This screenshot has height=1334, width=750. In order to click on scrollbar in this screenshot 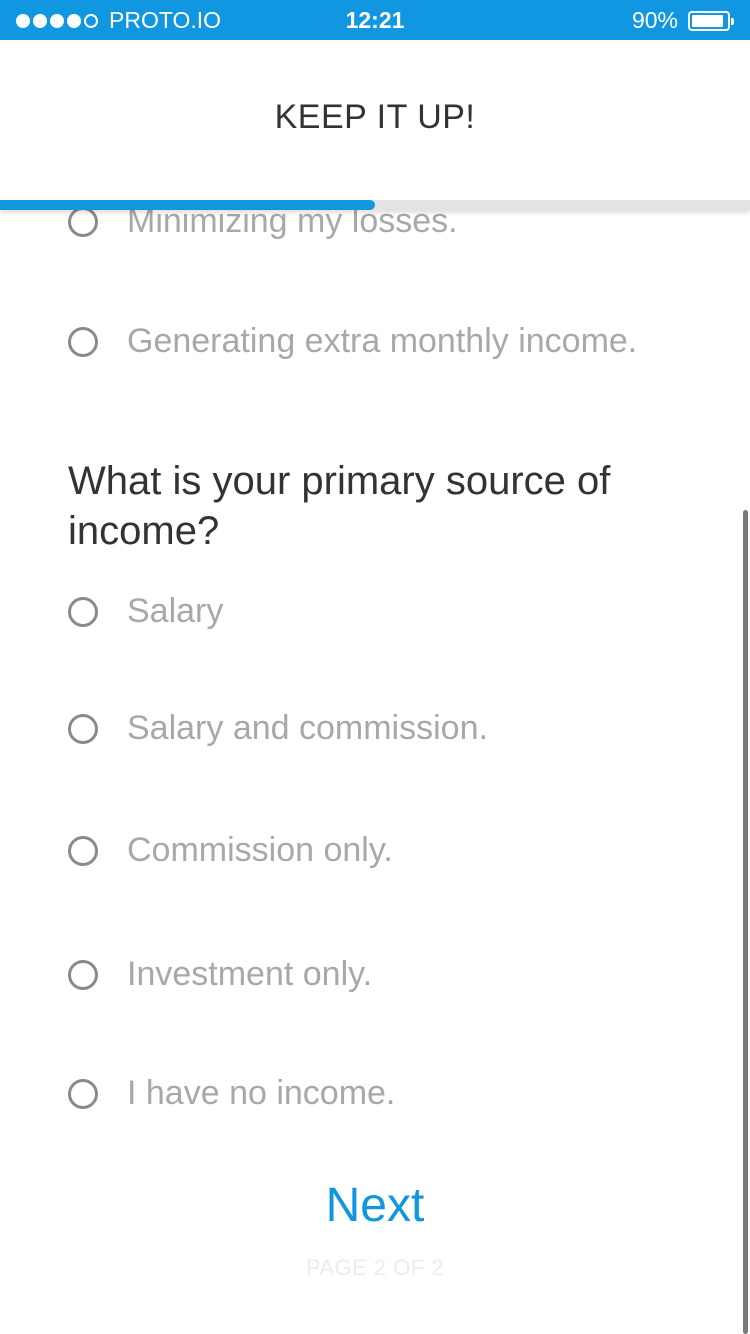, I will do `click(745, 922)`.